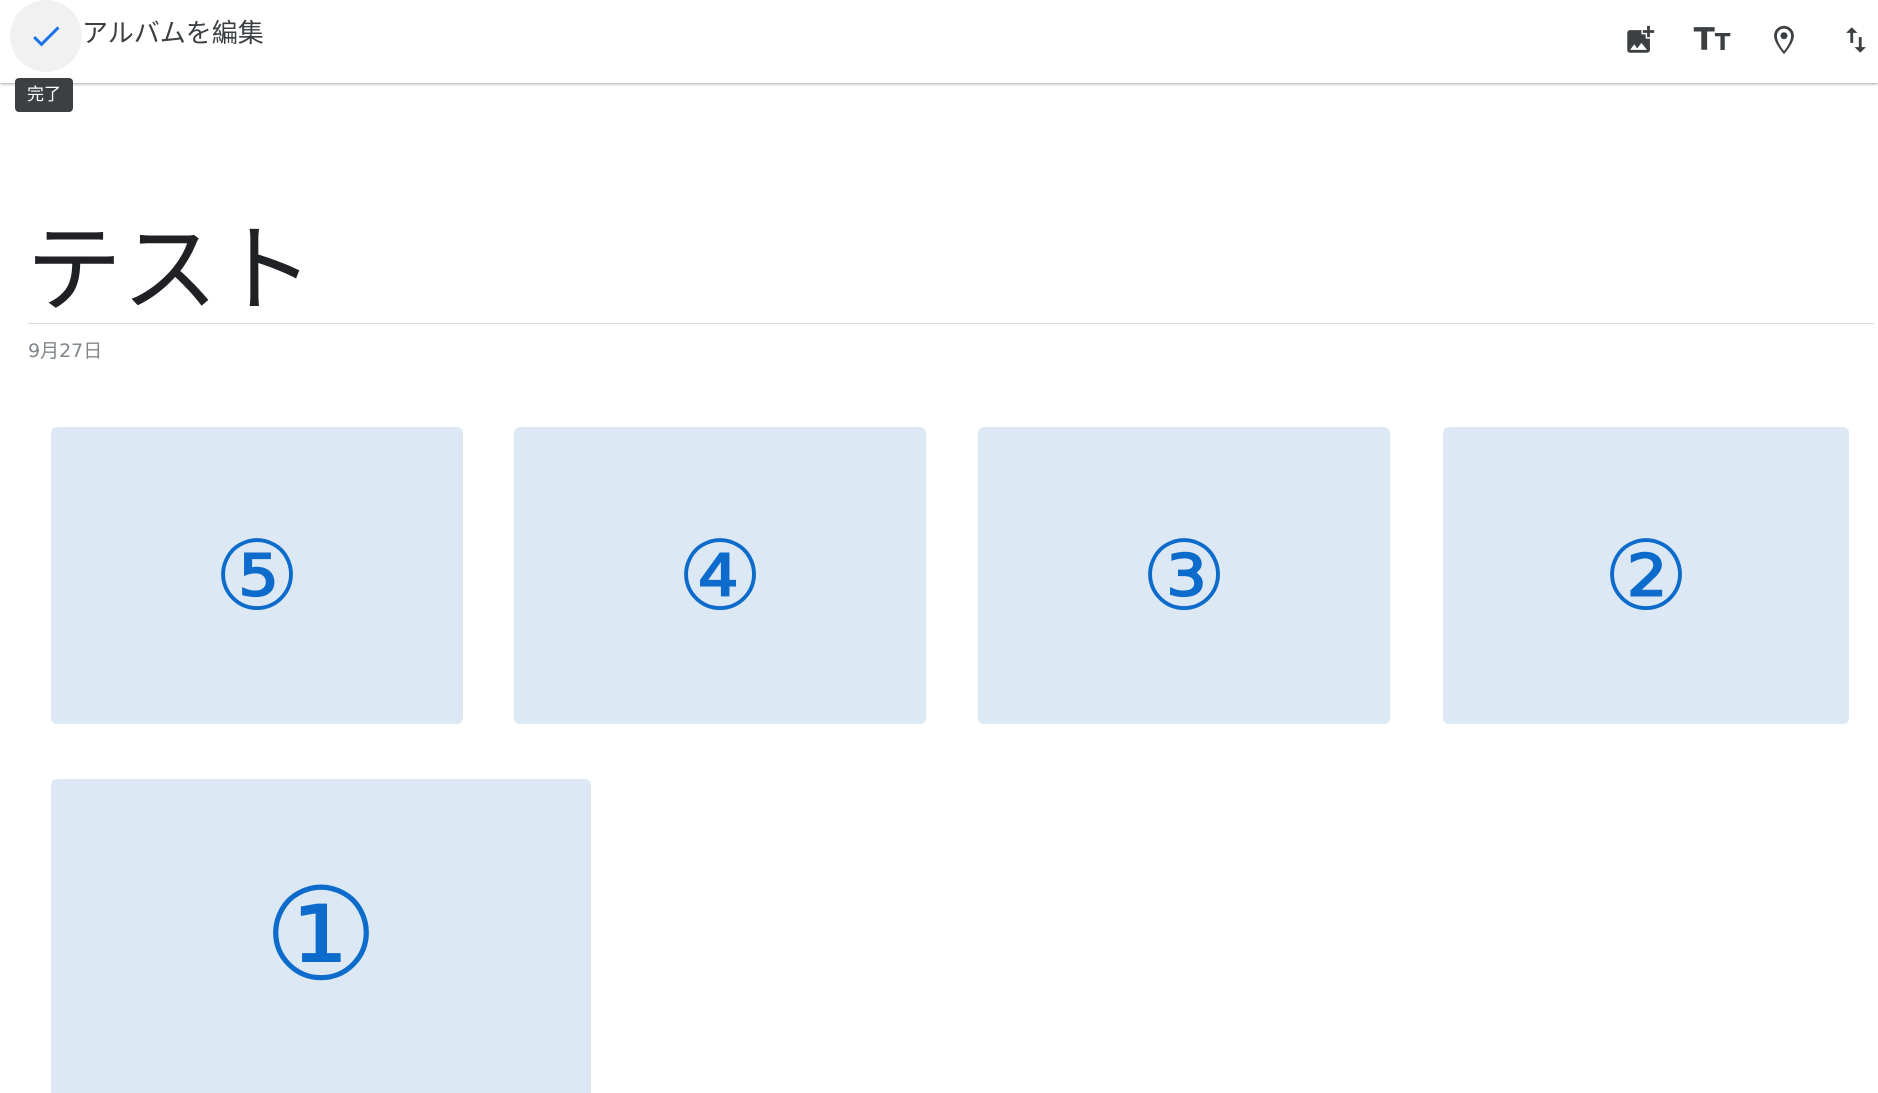  I want to click on done-tooltip: 完了, so click(44, 95).